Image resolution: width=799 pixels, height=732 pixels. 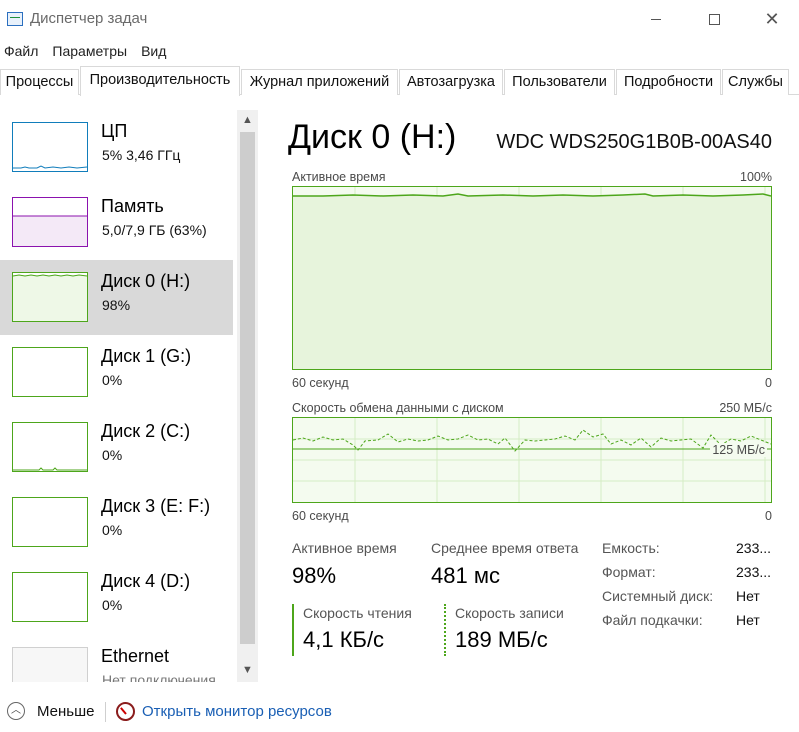 I want to click on disk-model: WDC WDS250G1B0B-00AS40, so click(x=634, y=142).